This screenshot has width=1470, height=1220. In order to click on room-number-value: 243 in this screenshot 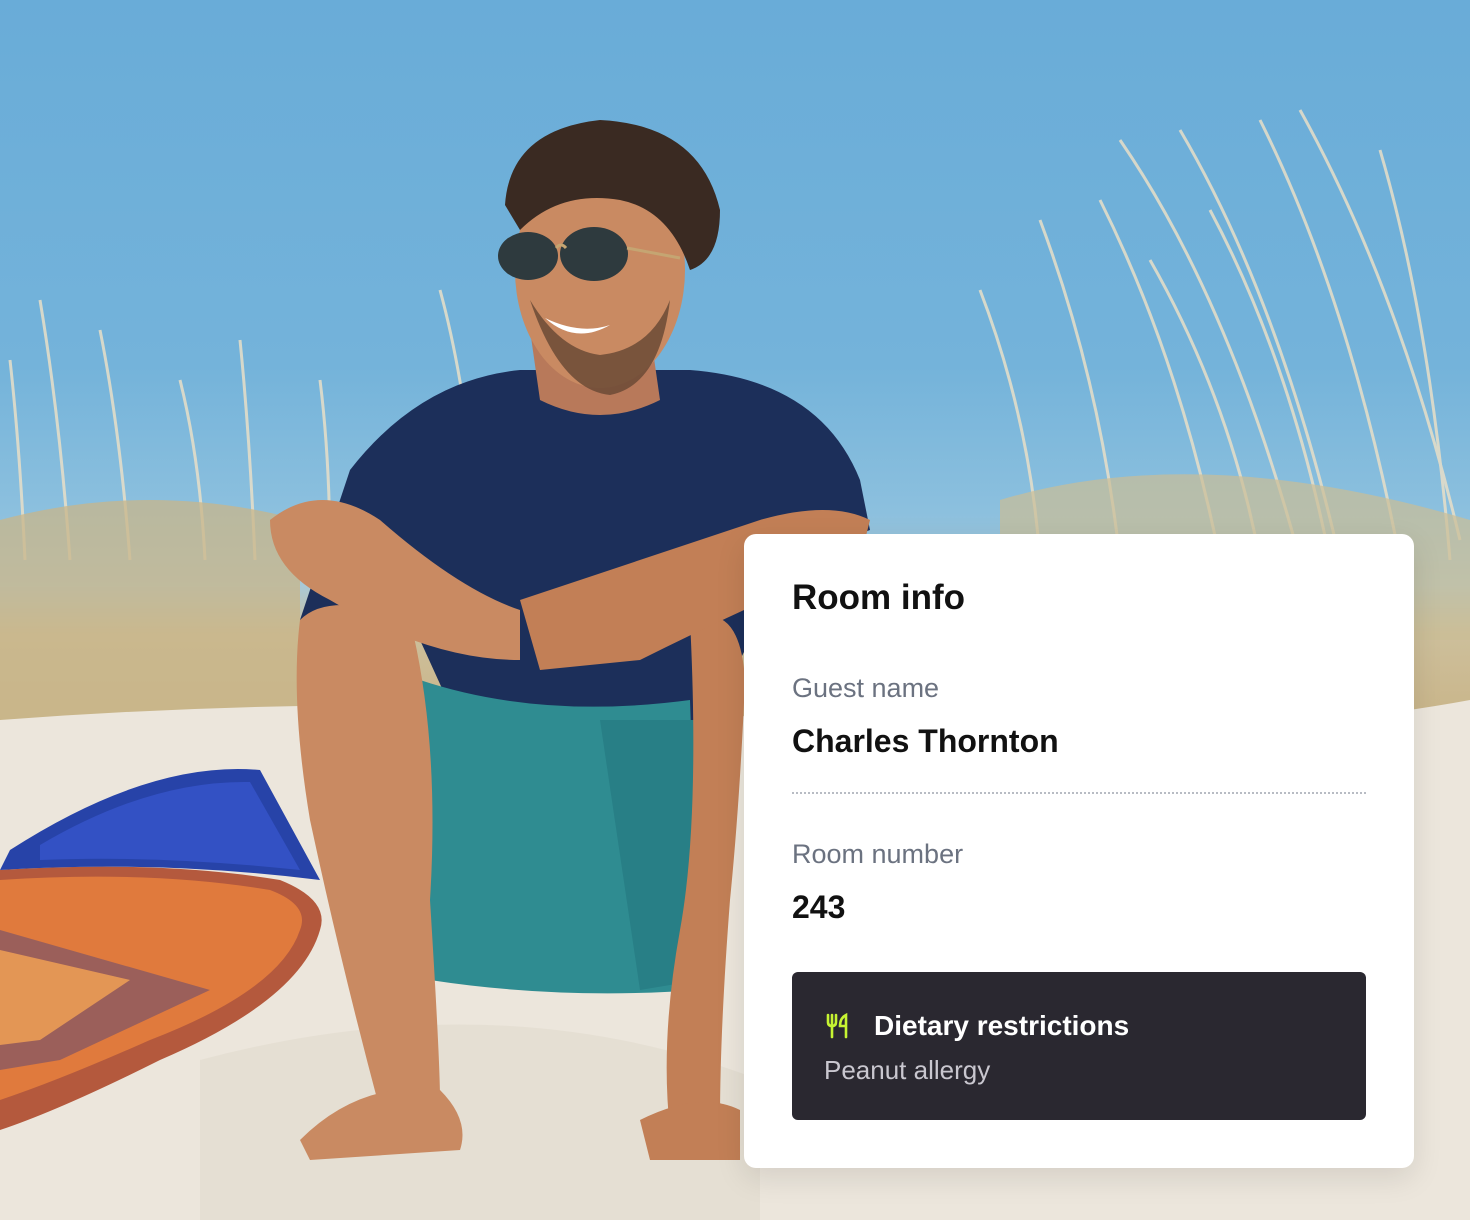, I will do `click(819, 907)`.